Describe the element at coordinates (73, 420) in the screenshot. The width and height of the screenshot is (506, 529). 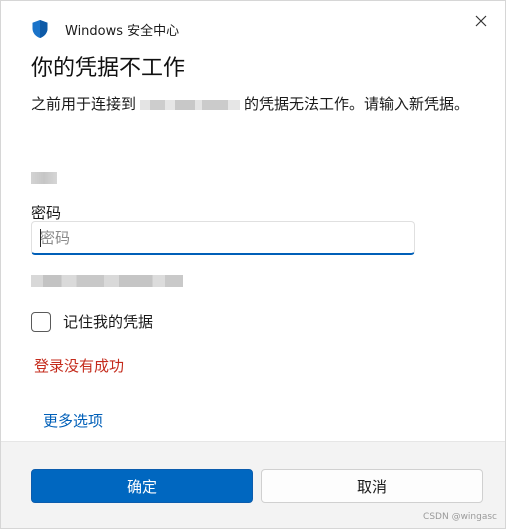
I see `more-options-link: 更多选项` at that location.